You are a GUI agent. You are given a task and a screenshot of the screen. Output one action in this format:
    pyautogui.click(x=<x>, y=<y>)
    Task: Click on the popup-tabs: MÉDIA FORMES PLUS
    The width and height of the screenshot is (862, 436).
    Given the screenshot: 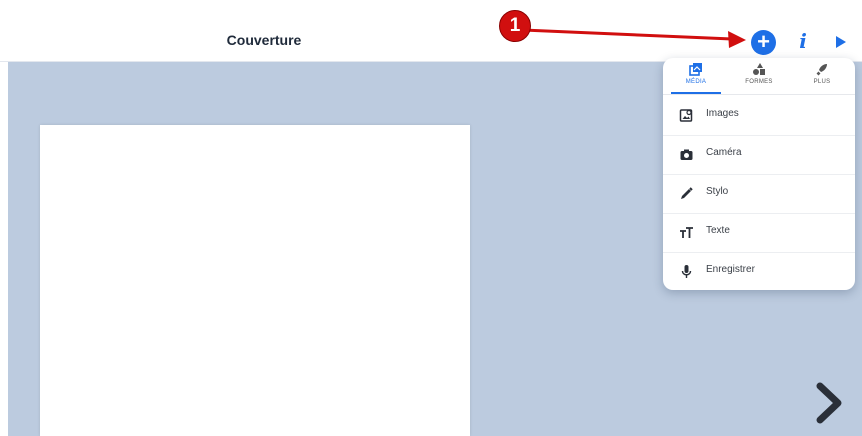 What is the action you would take?
    pyautogui.click(x=759, y=76)
    